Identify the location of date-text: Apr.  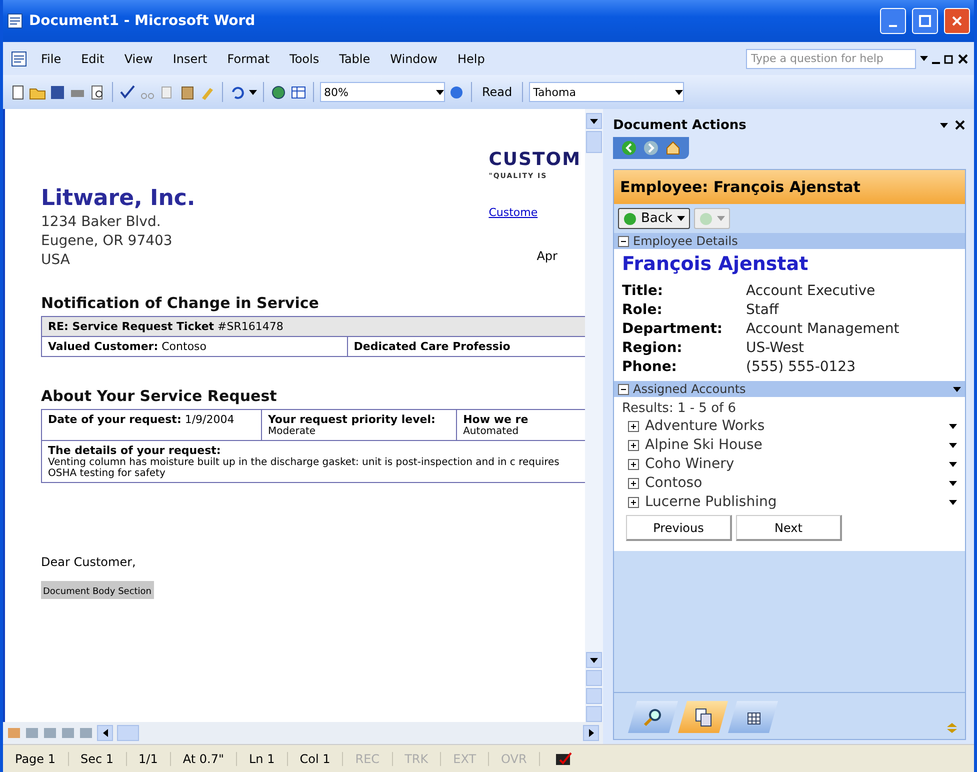
(547, 256).